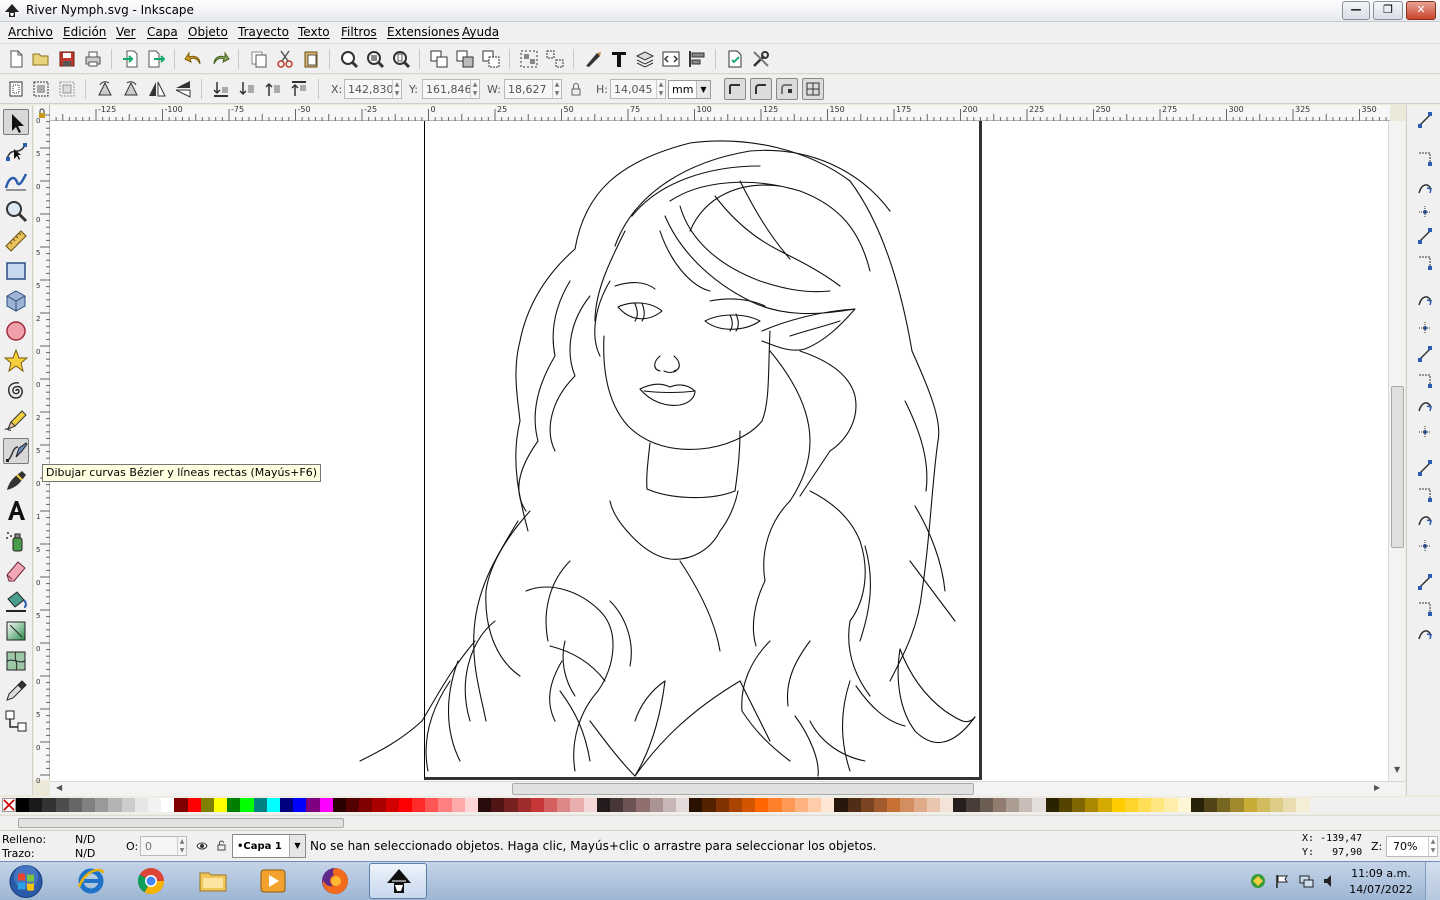 The image size is (1440, 900). Describe the element at coordinates (1425, 406) in the screenshot. I see `snap-smooth-icon` at that location.